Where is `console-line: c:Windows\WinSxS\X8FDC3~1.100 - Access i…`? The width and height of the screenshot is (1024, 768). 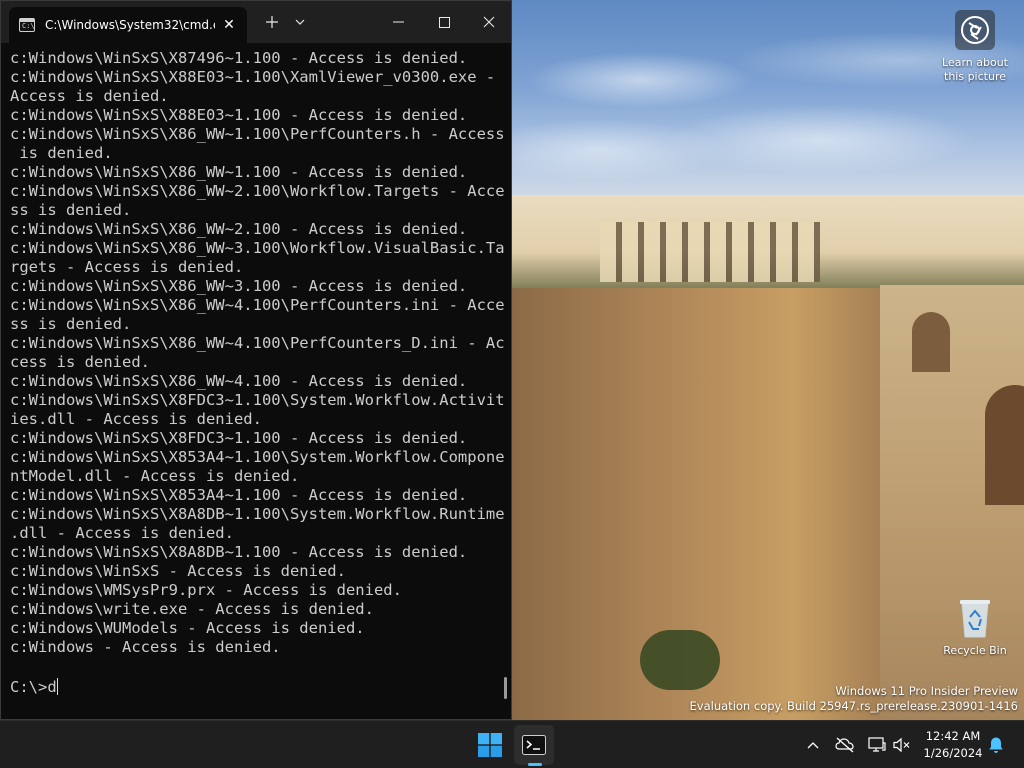
console-line: c:Windows\WinSxS\X8FDC3~1.100 - Access i… is located at coordinates (239, 438).